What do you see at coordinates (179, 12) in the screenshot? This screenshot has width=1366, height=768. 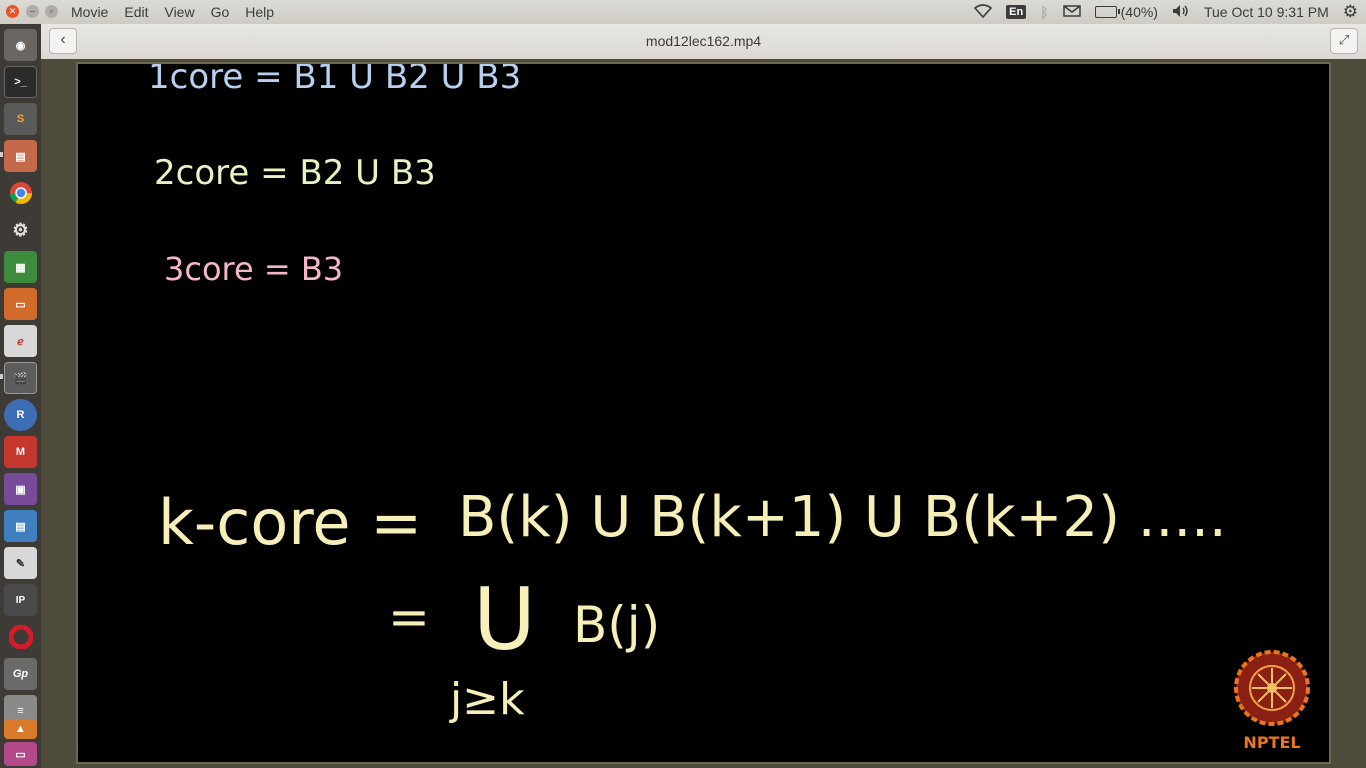 I see `menu-view: View` at bounding box center [179, 12].